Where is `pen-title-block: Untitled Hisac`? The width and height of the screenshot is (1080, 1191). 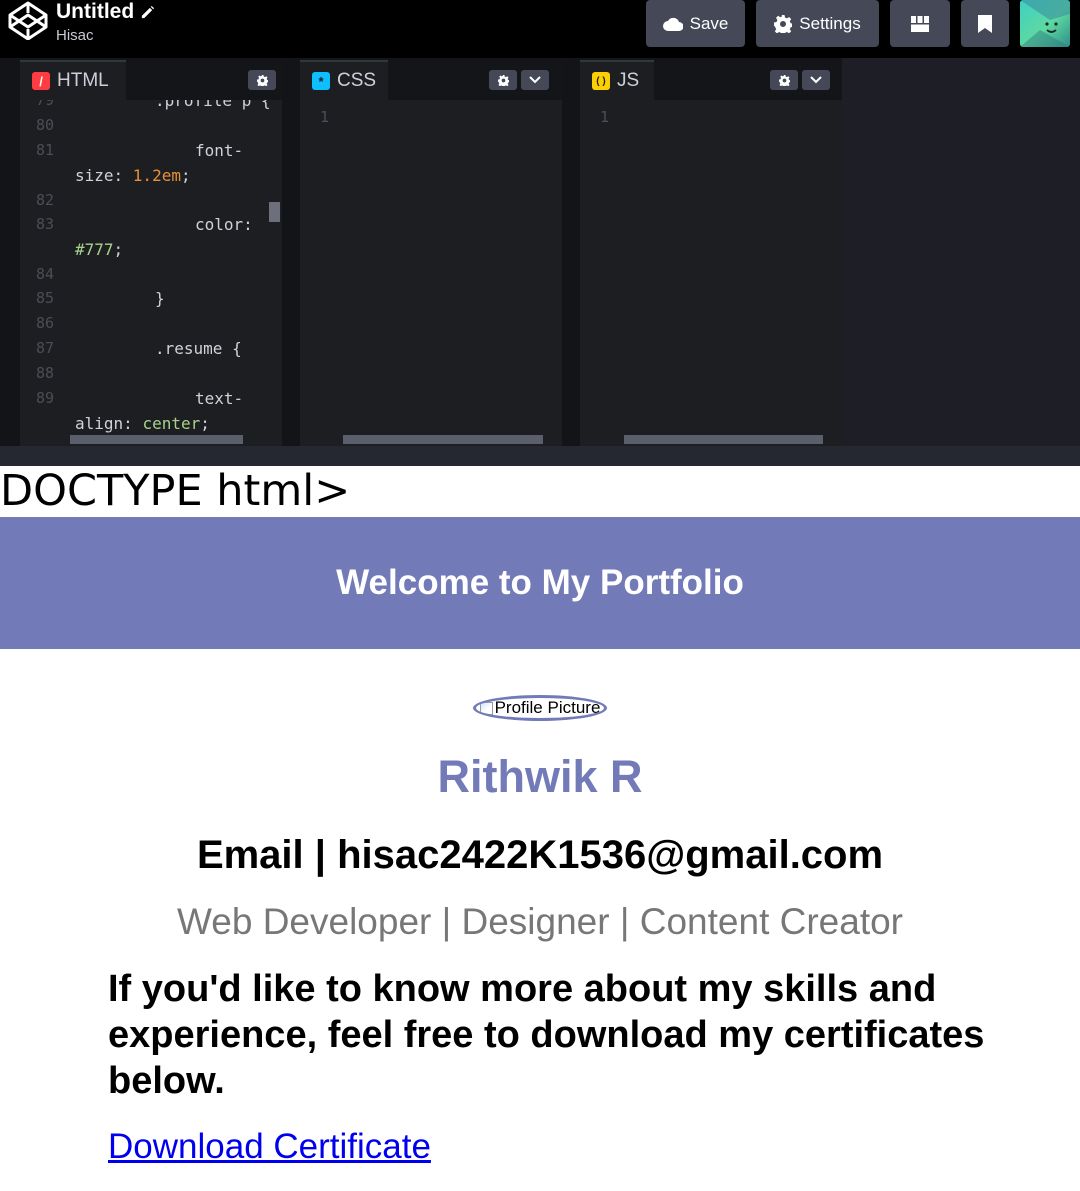 pen-title-block: Untitled Hisac is located at coordinates (105, 23).